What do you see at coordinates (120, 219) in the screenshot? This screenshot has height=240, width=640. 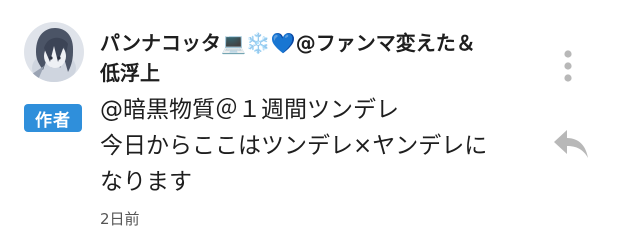 I see `comment-timestamp: 2日前` at bounding box center [120, 219].